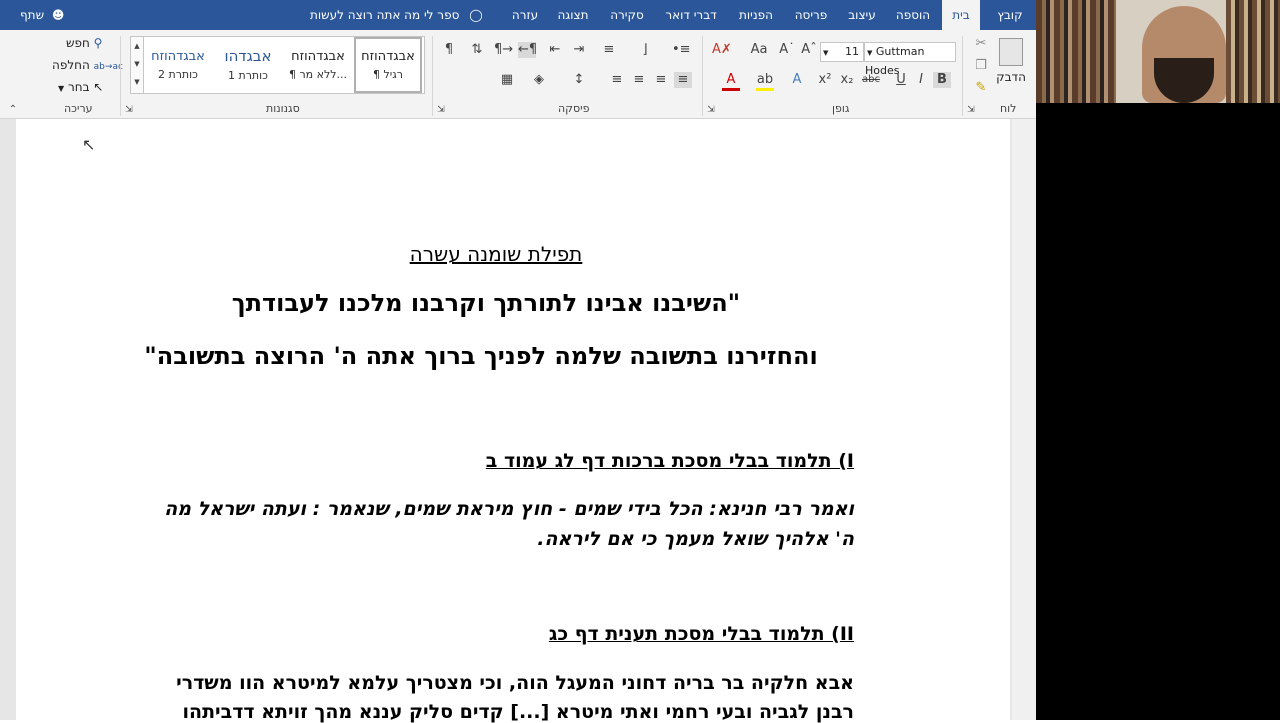  What do you see at coordinates (639, 80) in the screenshot?
I see `align-left-icon: ≡` at bounding box center [639, 80].